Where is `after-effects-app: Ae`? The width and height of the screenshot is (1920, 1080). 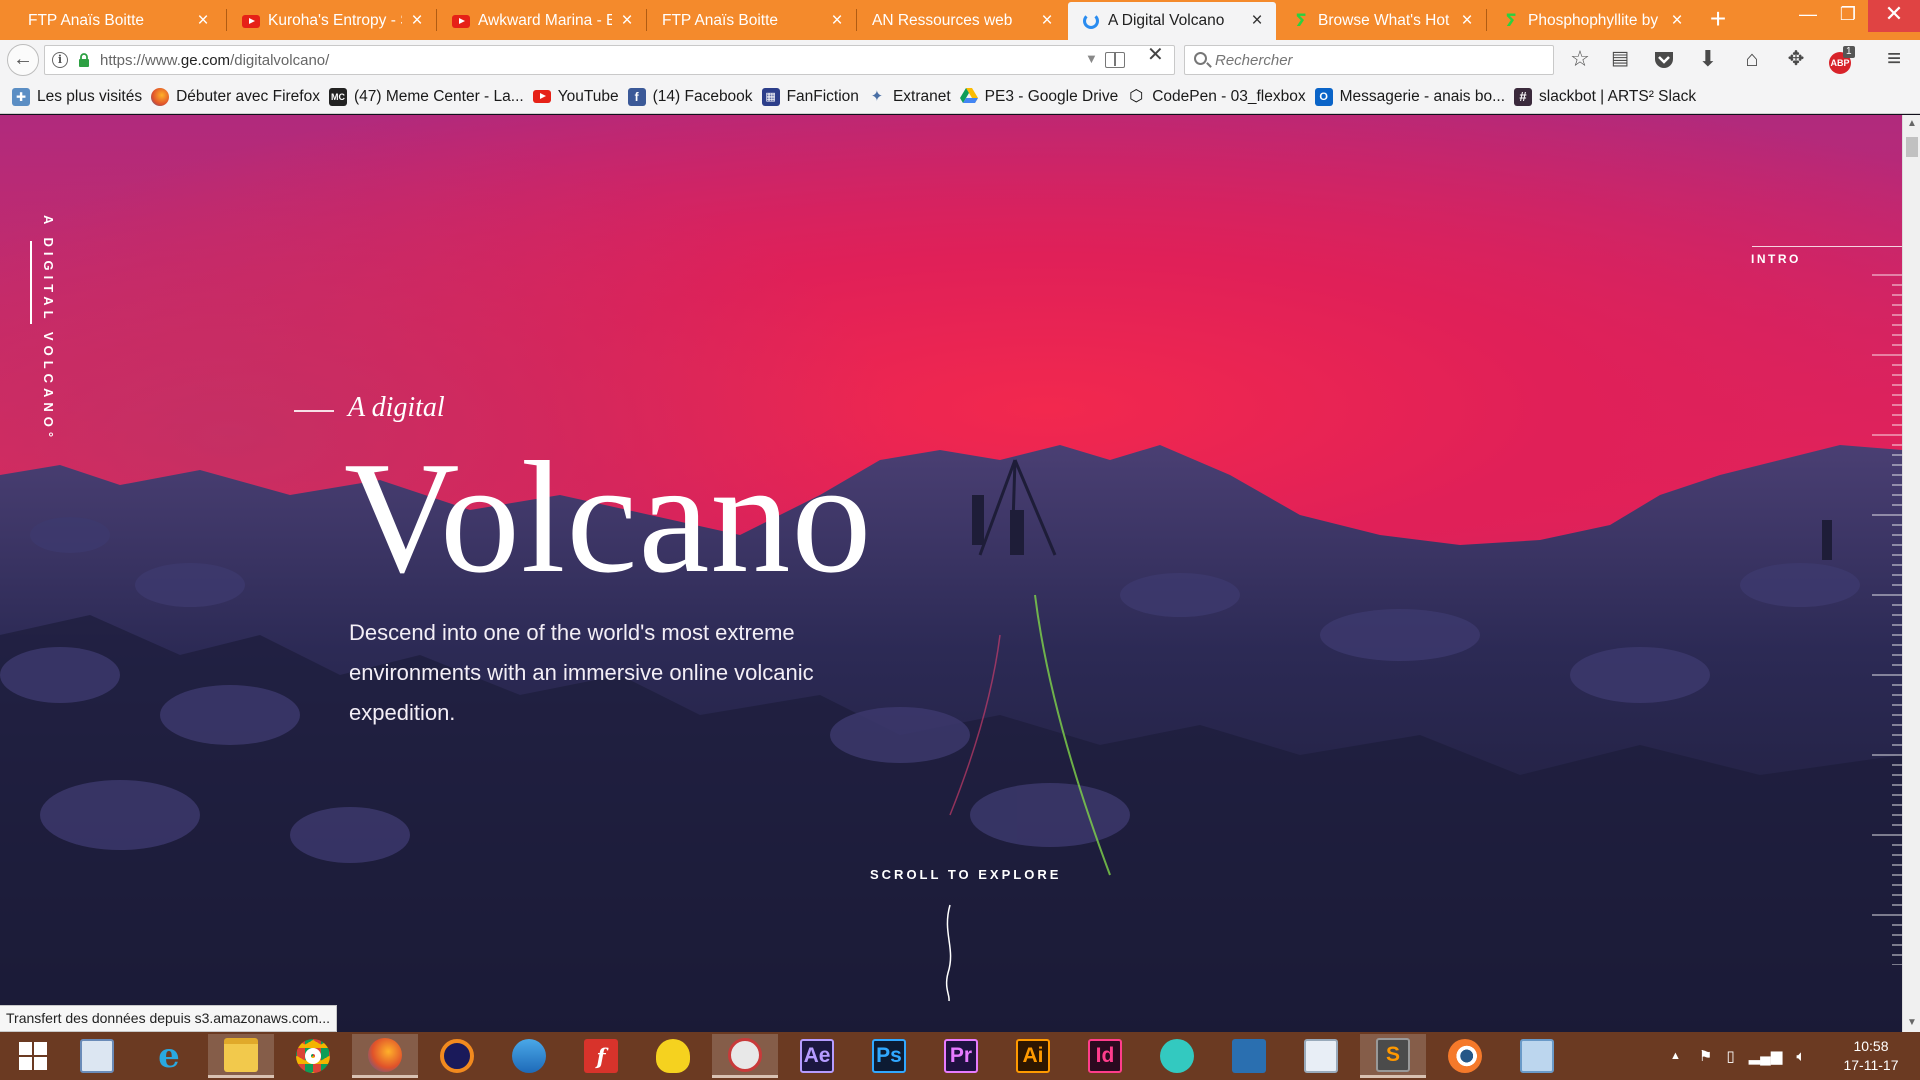
after-effects-app: Ae is located at coordinates (817, 1056).